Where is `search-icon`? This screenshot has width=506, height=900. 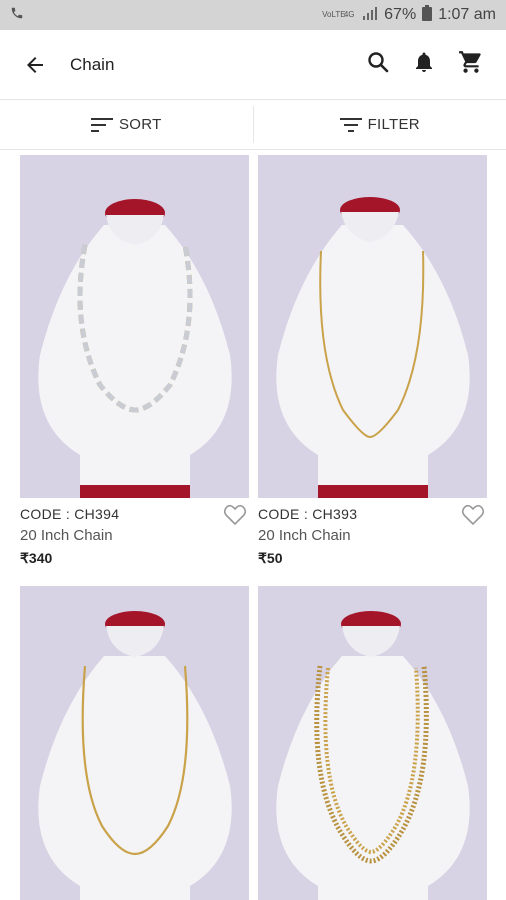 search-icon is located at coordinates (378, 62).